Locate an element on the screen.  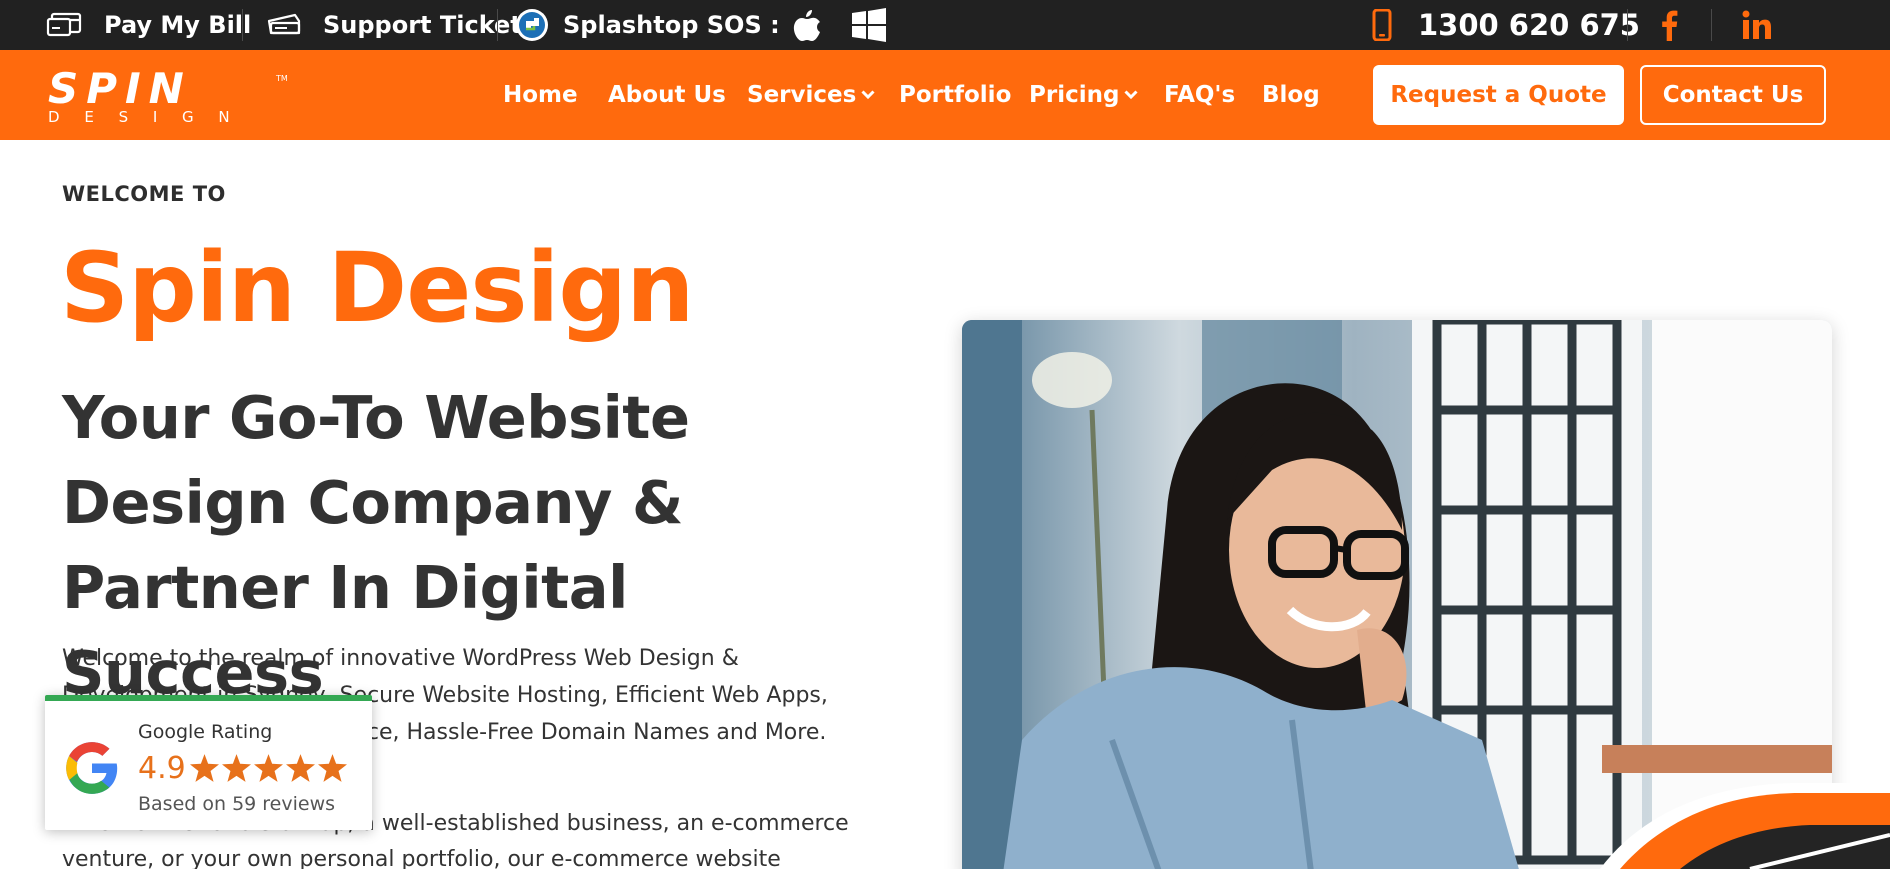
nav-about-us: About Us is located at coordinates (667, 95).